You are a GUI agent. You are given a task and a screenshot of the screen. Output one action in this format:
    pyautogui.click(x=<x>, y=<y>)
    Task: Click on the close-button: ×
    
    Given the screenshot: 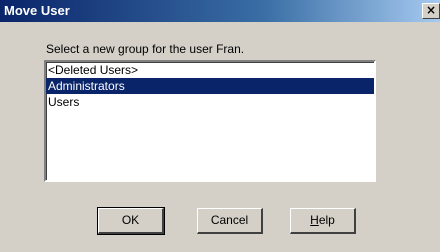 What is the action you would take?
    pyautogui.click(x=431, y=11)
    